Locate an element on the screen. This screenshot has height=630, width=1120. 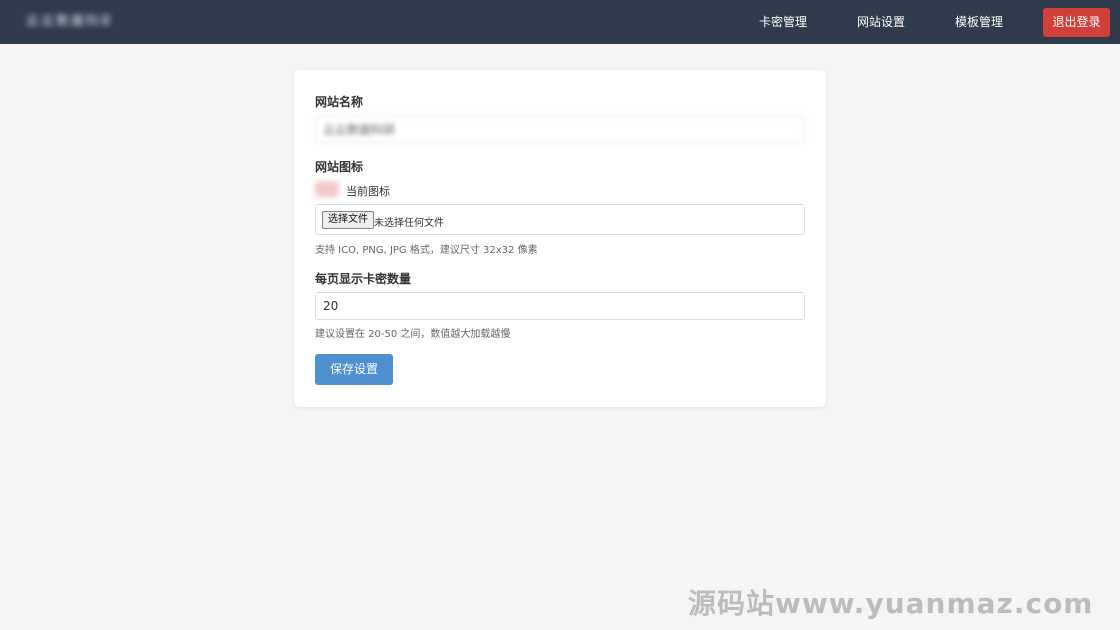
per-page-label: 每页显示卡密数量 is located at coordinates (363, 279).